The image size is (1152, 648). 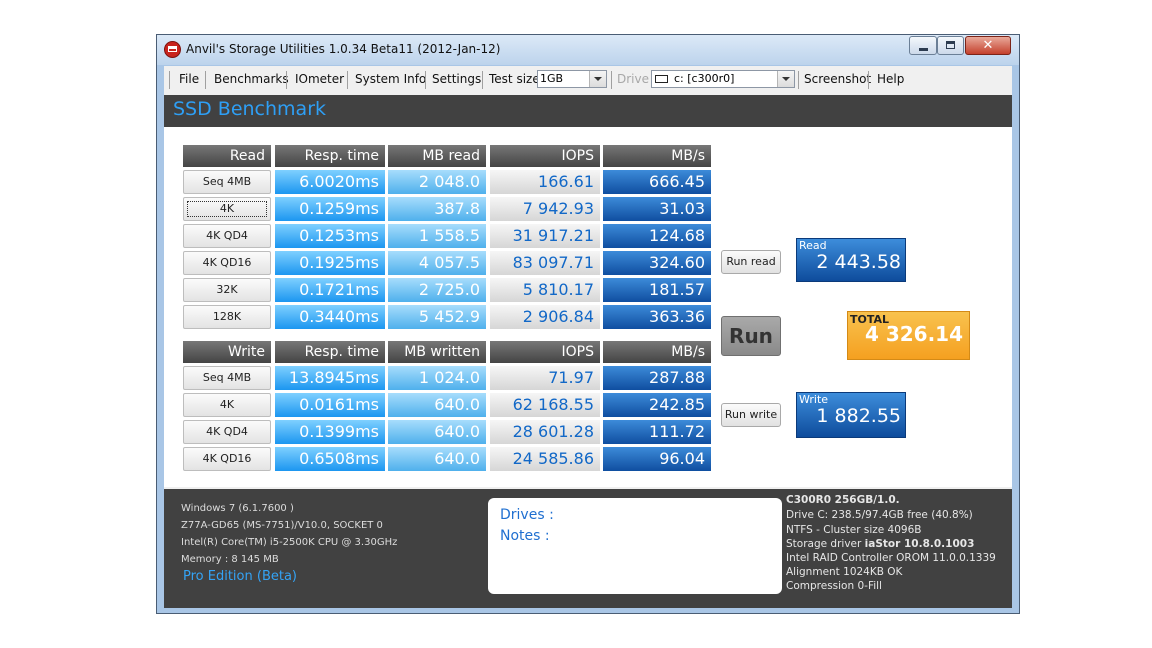 What do you see at coordinates (890, 79) in the screenshot?
I see `menu-help: Help` at bounding box center [890, 79].